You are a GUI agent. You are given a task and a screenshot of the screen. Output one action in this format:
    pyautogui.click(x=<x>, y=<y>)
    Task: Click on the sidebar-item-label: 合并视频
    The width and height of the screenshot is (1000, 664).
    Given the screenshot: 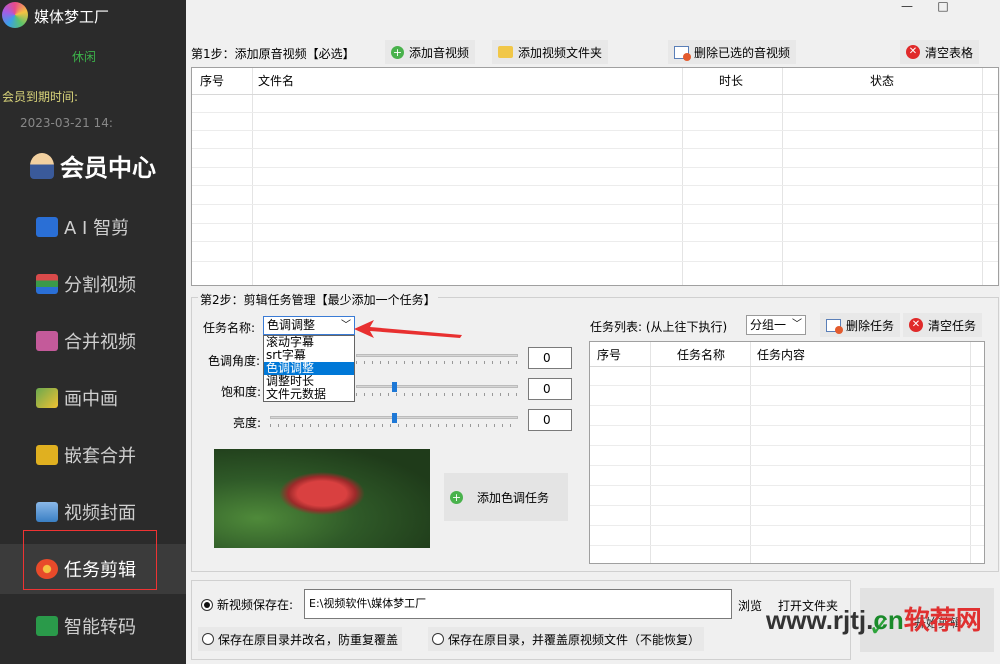 What is the action you would take?
    pyautogui.click(x=100, y=342)
    